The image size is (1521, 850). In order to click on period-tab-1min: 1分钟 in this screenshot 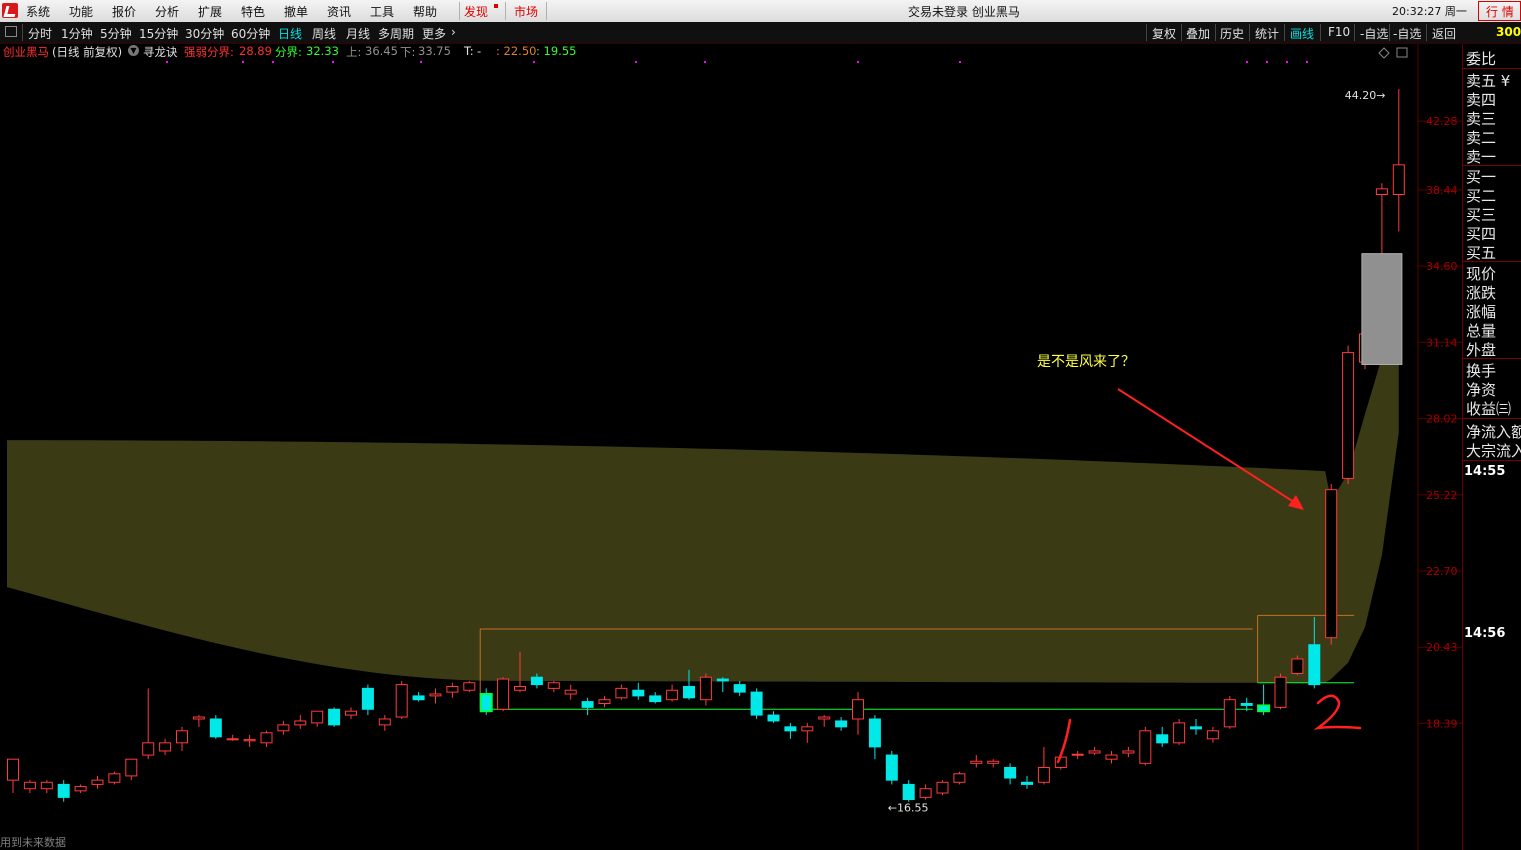, I will do `click(77, 33)`.